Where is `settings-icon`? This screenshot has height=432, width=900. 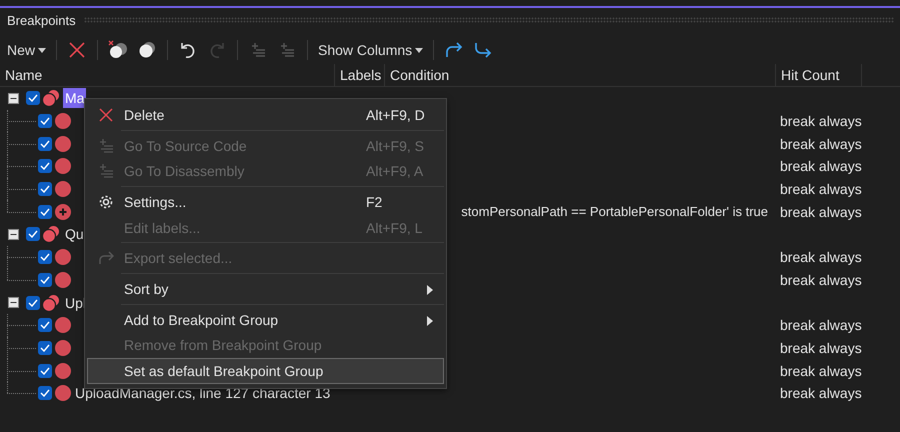
settings-icon is located at coordinates (106, 202).